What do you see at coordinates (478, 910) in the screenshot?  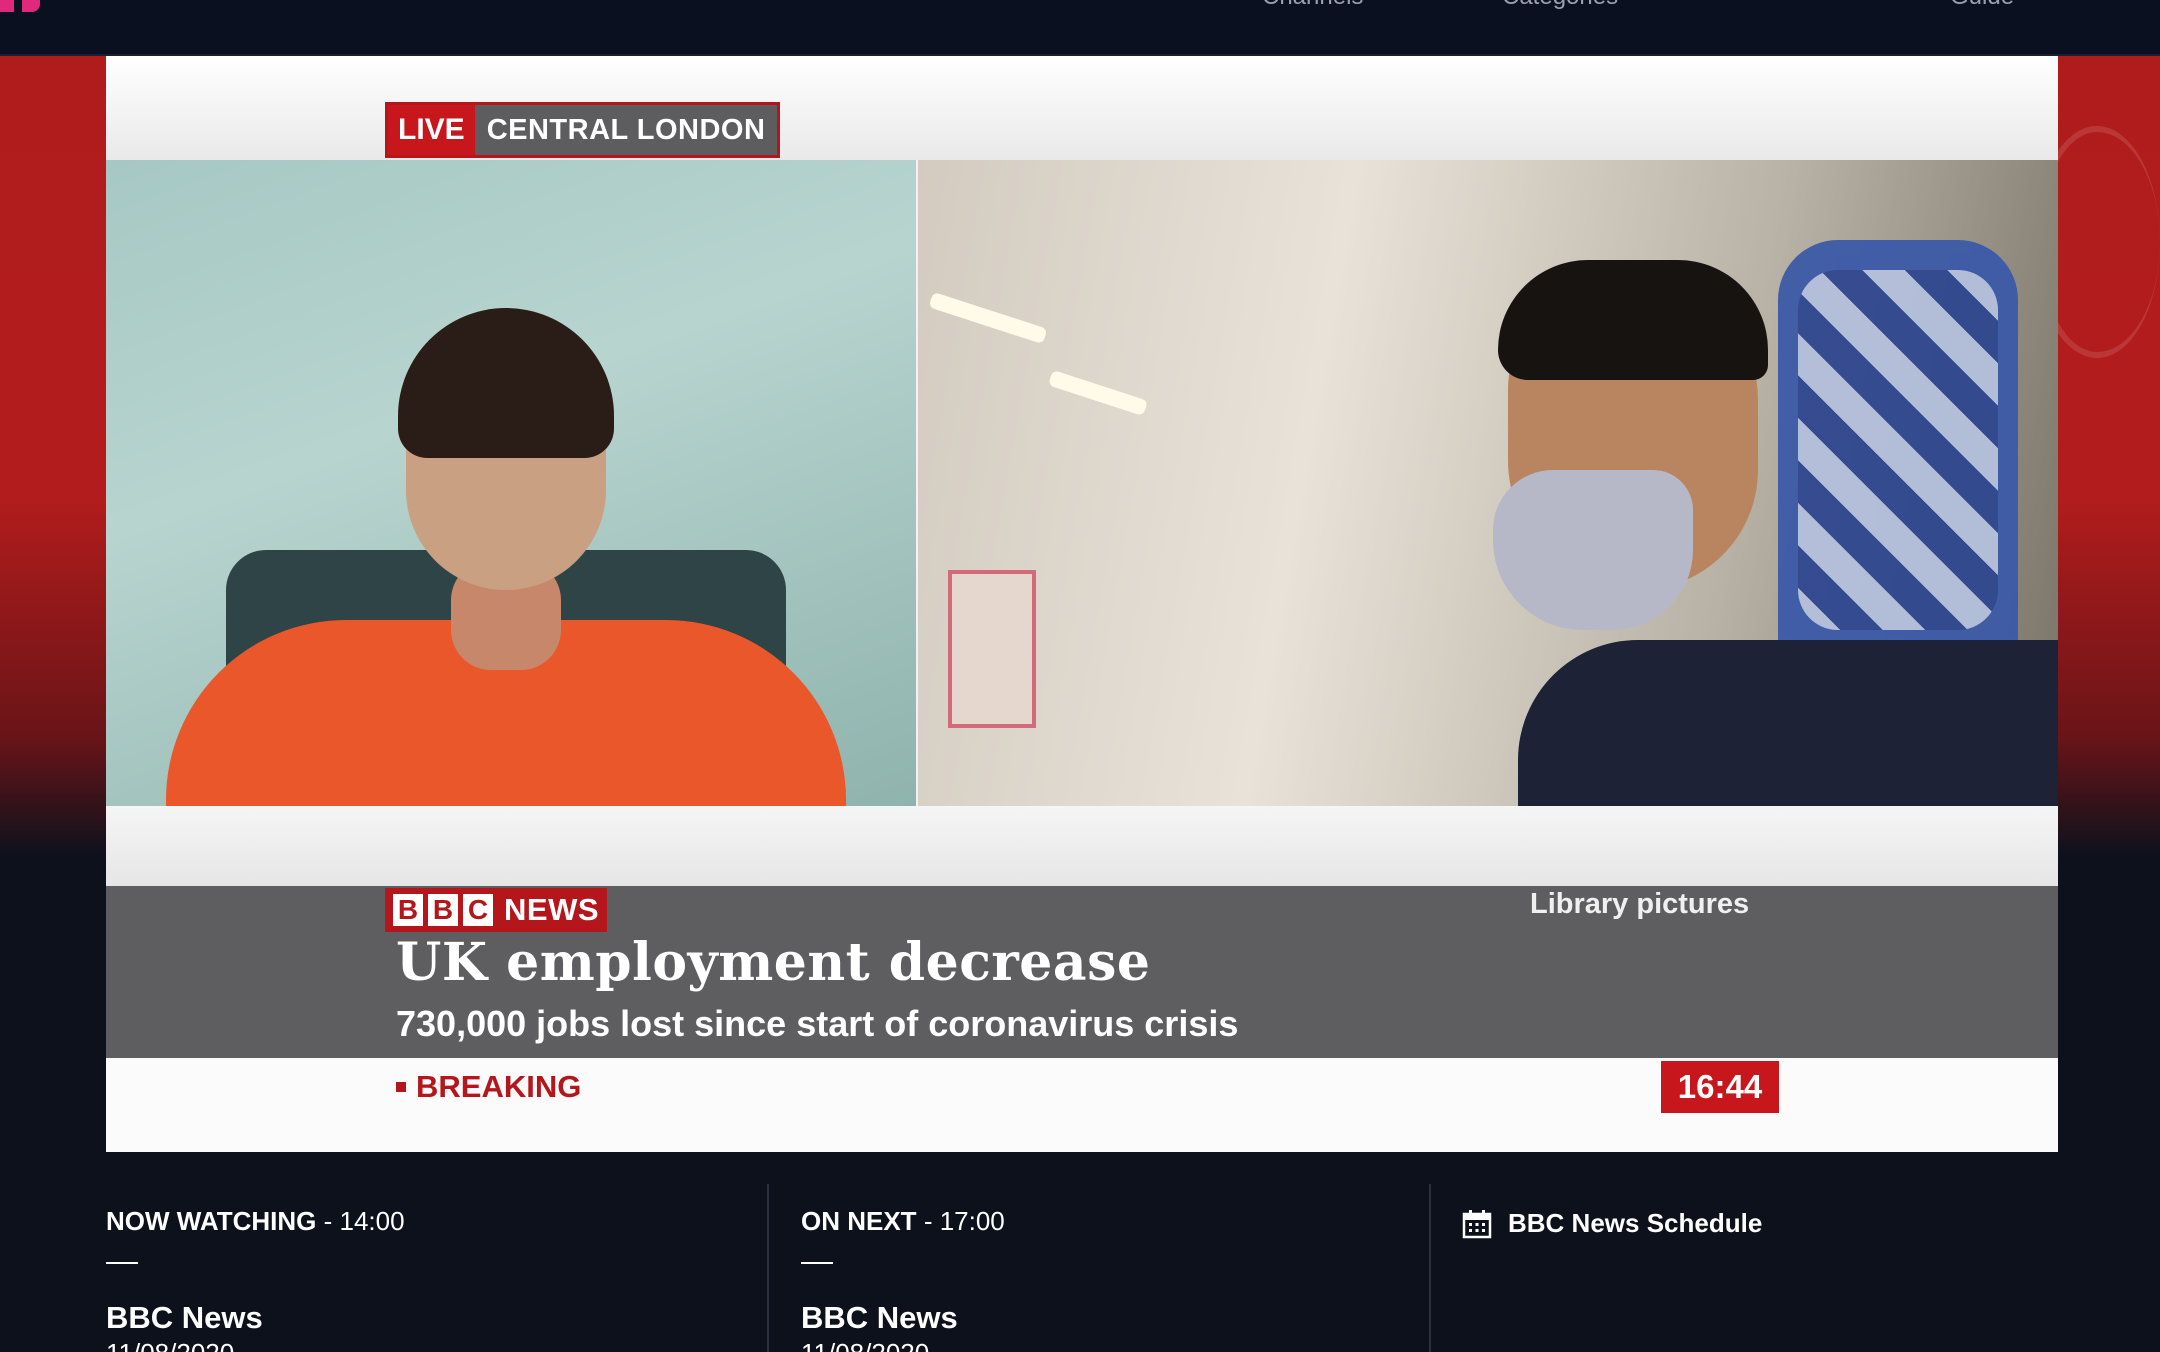 I see `logo-block-c: C` at bounding box center [478, 910].